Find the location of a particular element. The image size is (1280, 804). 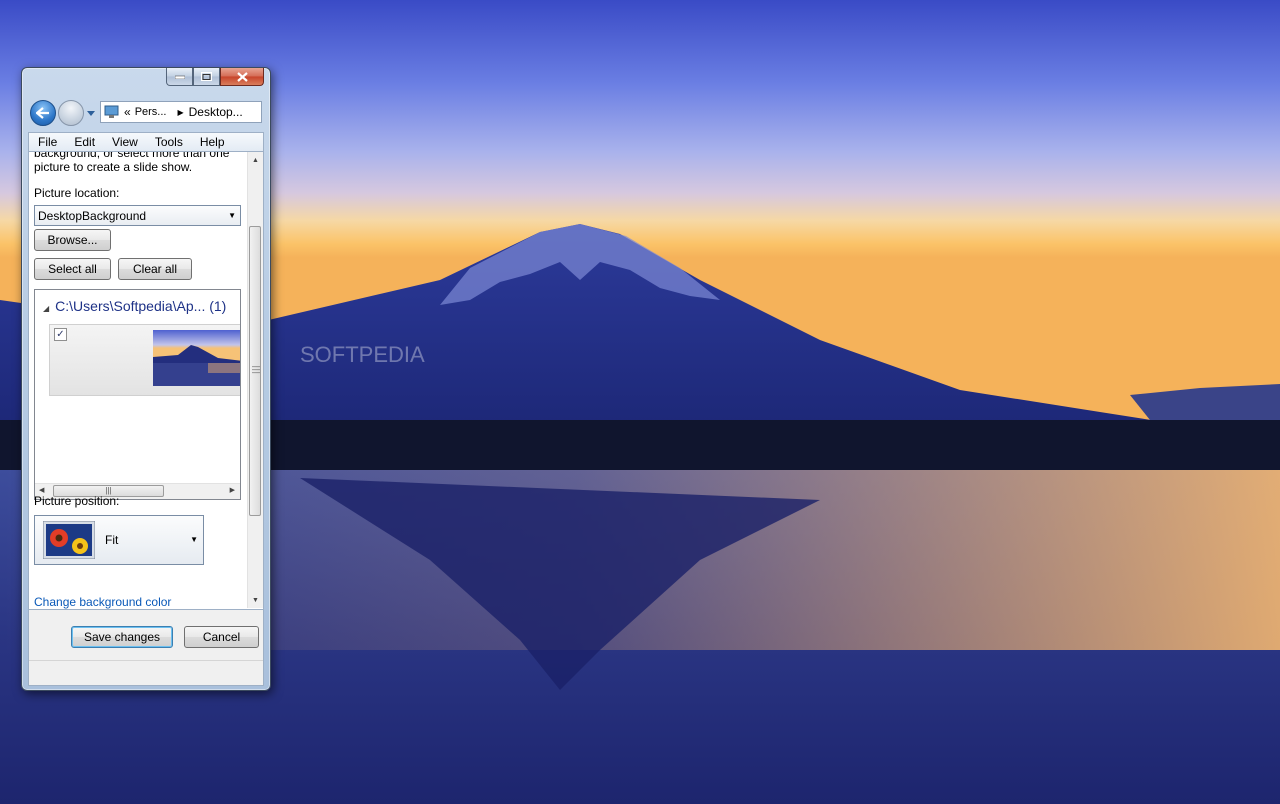

save-changes-button: Save changes is located at coordinates (122, 637).